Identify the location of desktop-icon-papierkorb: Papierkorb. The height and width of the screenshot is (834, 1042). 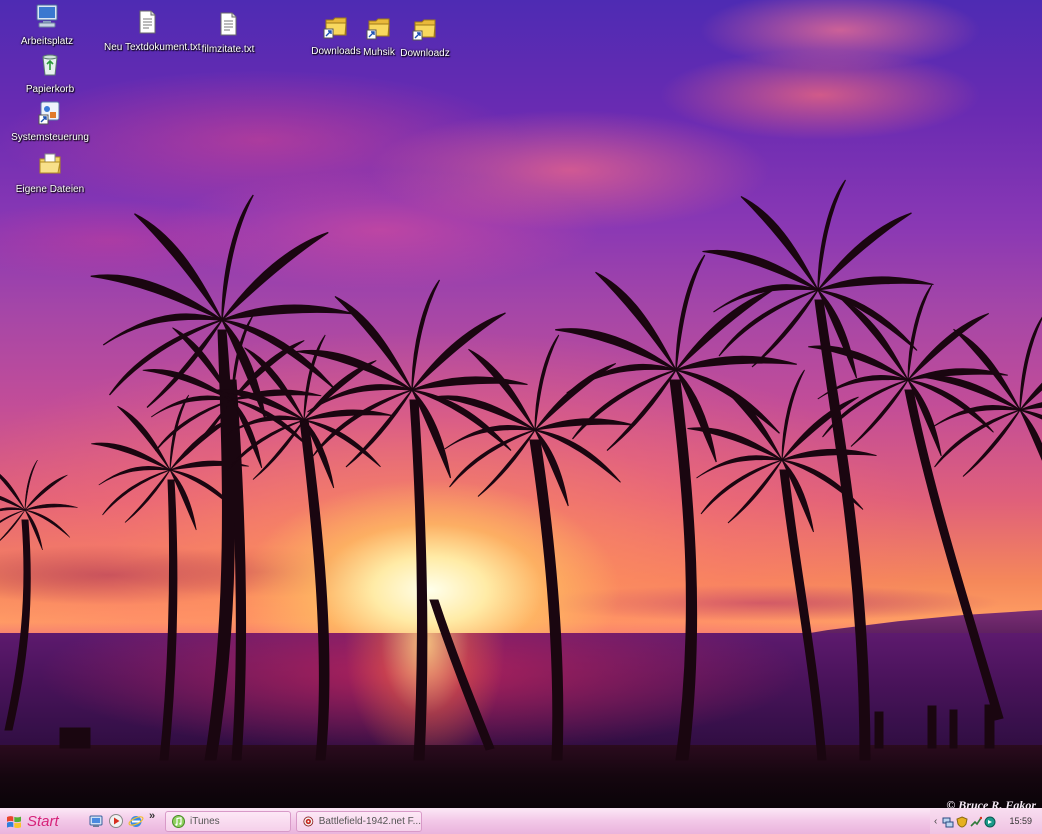
(50, 74).